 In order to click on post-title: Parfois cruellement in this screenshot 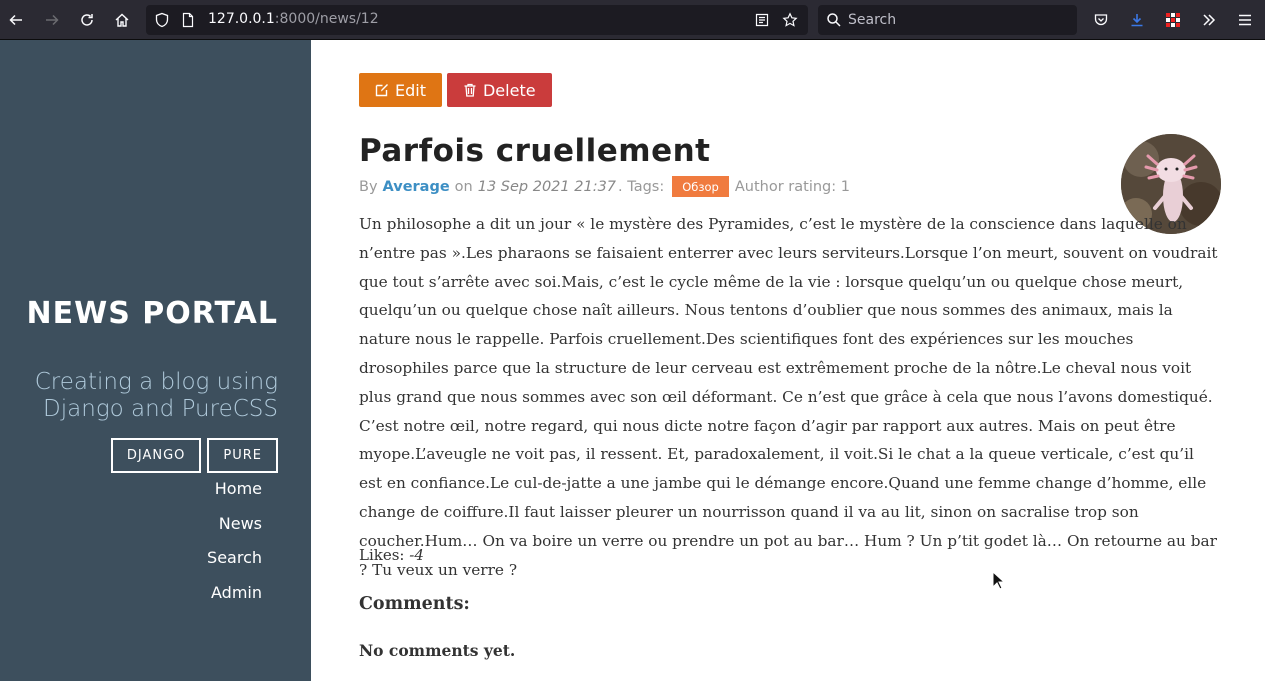, I will do `click(535, 151)`.